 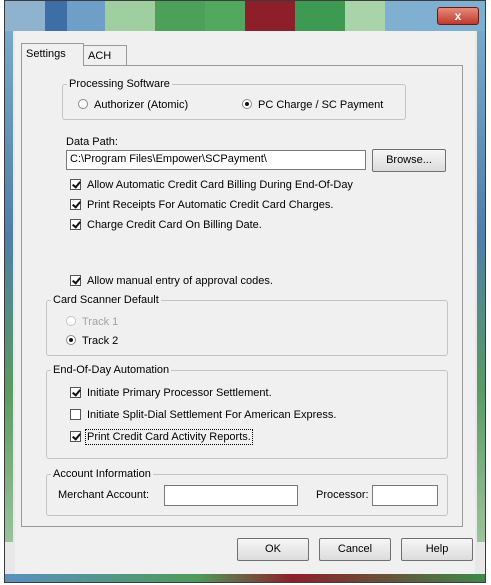 I want to click on merchant-account-label: Merchant Account:, so click(x=103, y=495).